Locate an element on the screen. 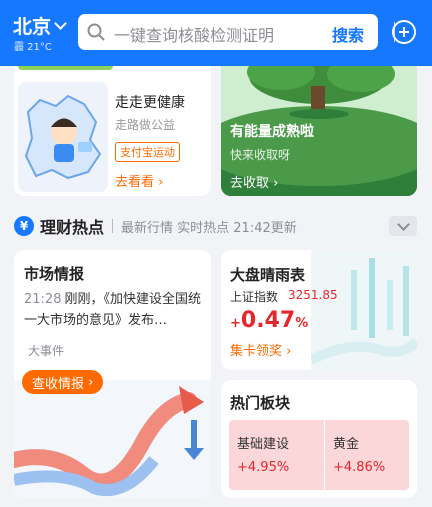 This screenshot has width=432, height=507. index-name: 上证指数 is located at coordinates (254, 297).